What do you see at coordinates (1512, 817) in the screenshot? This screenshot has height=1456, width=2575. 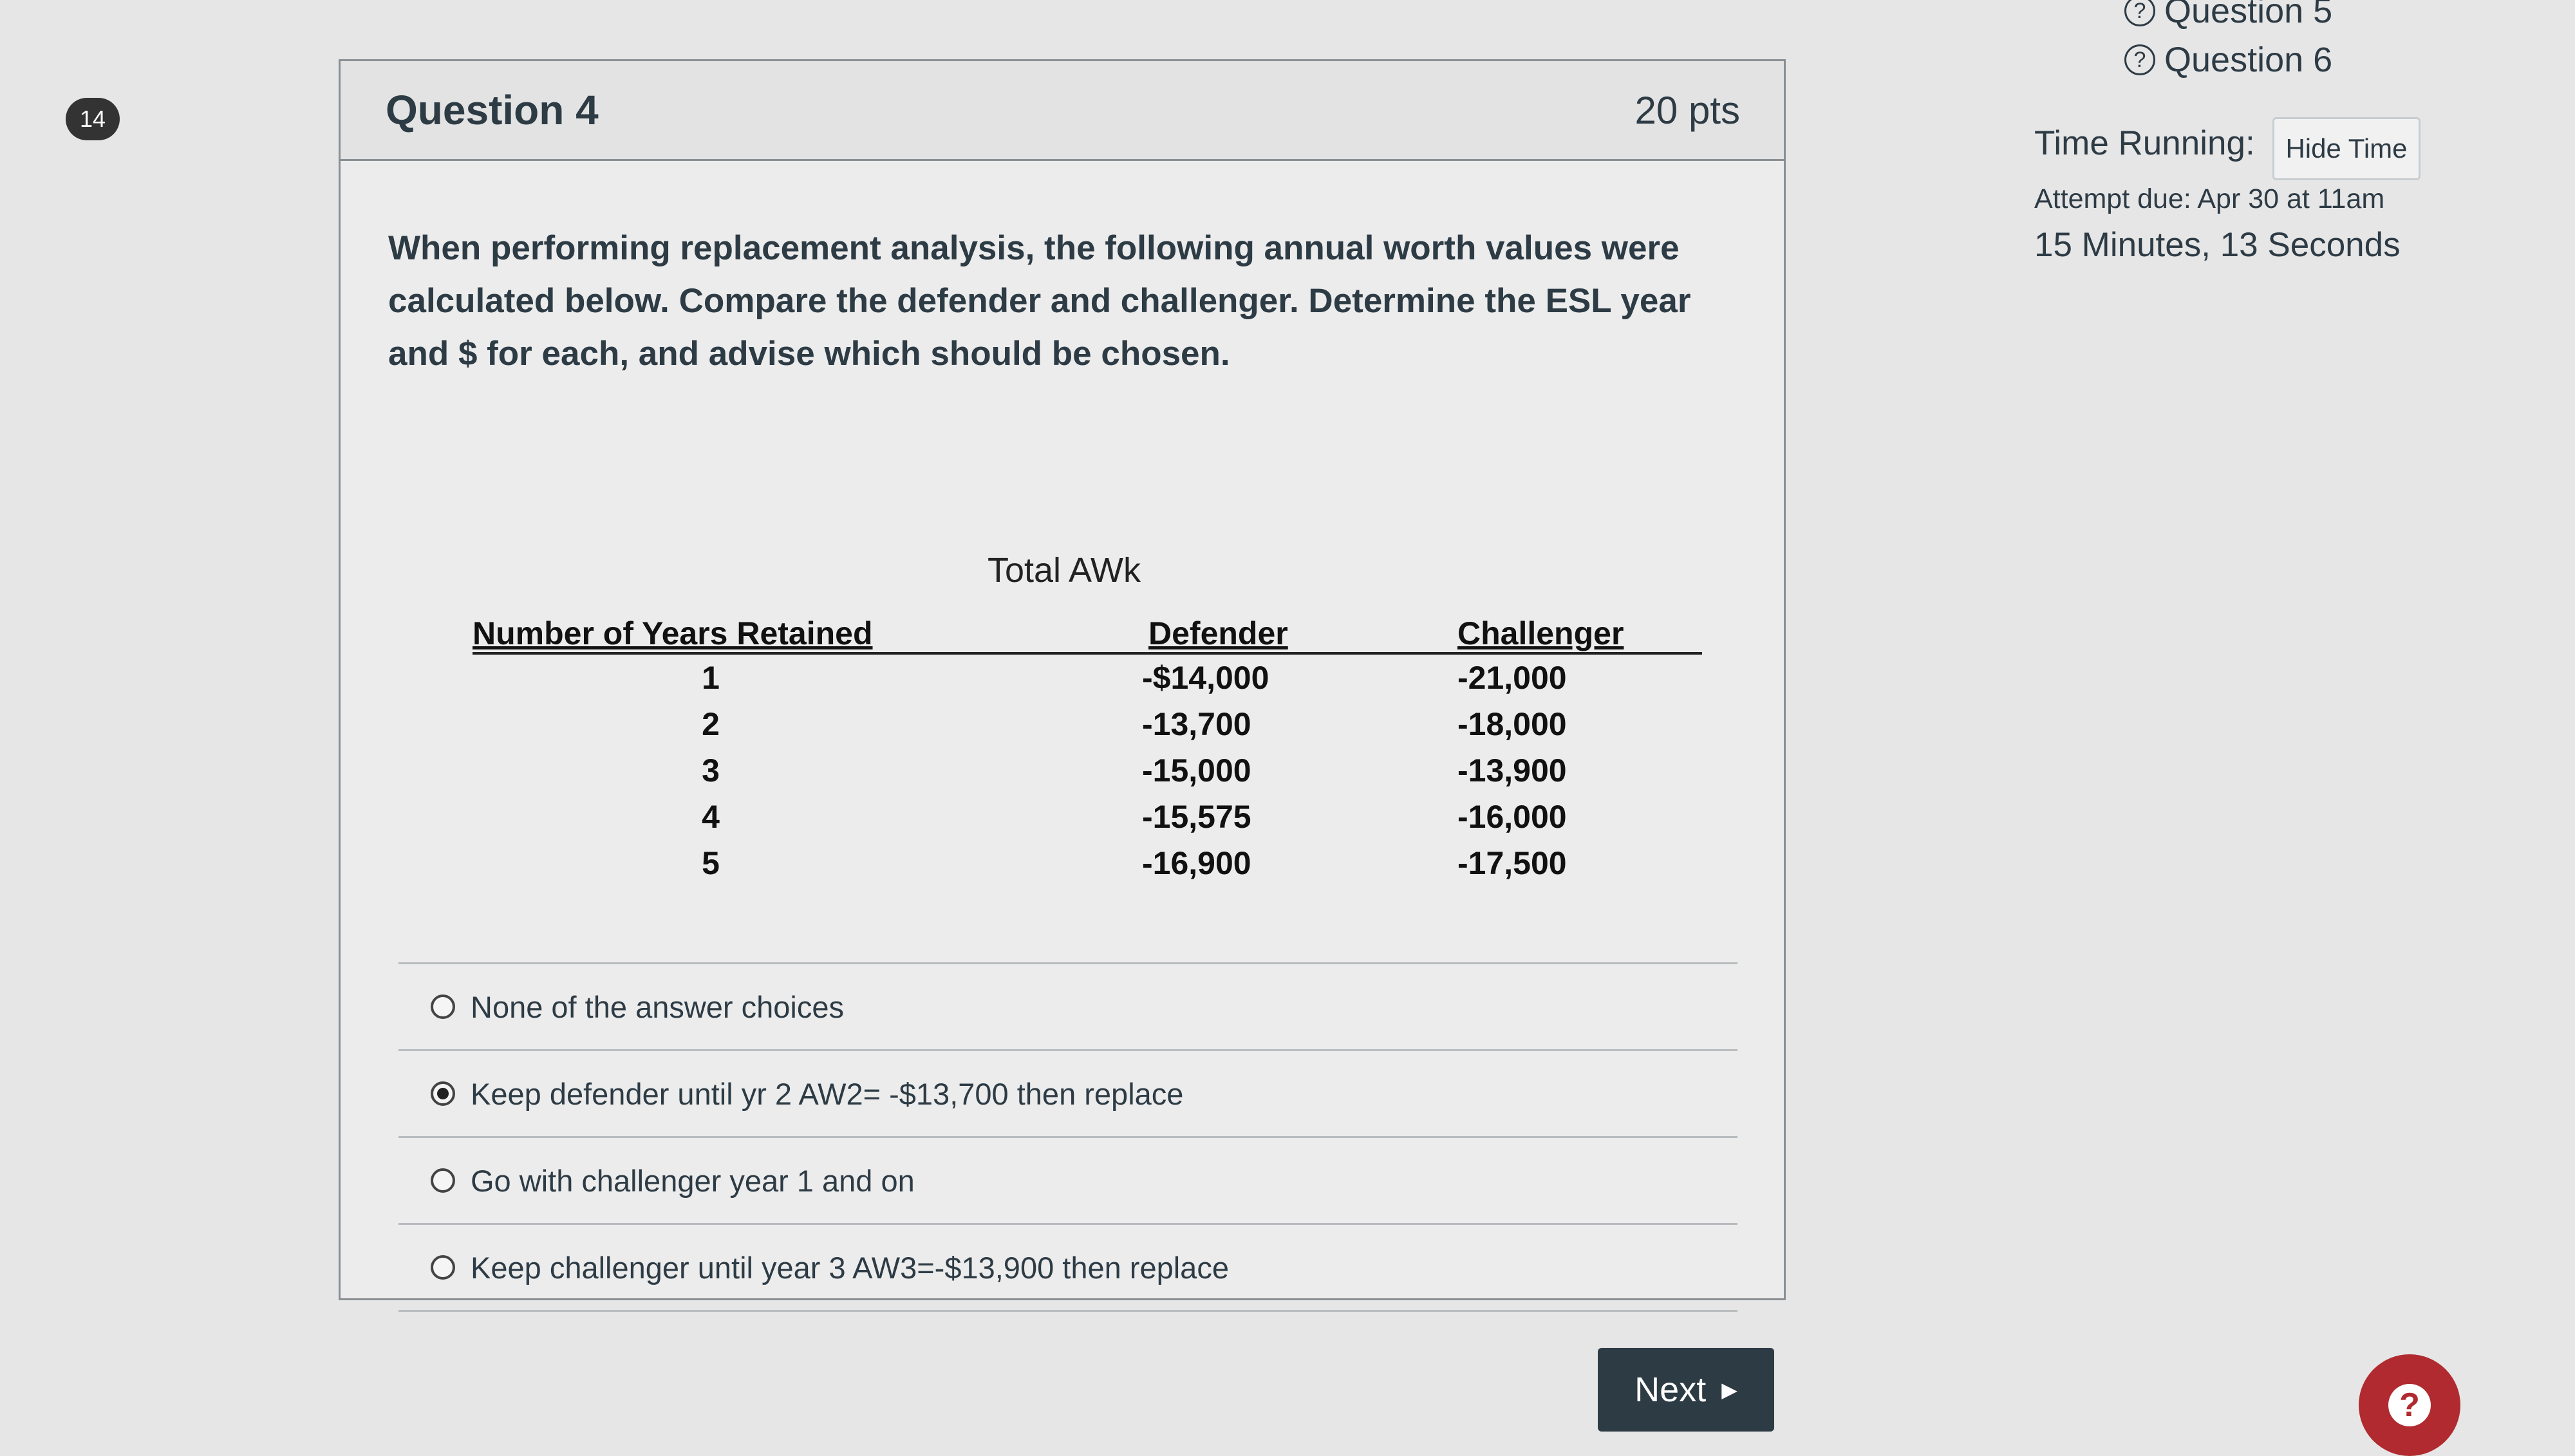 I see `cell-challenger: -16,000` at bounding box center [1512, 817].